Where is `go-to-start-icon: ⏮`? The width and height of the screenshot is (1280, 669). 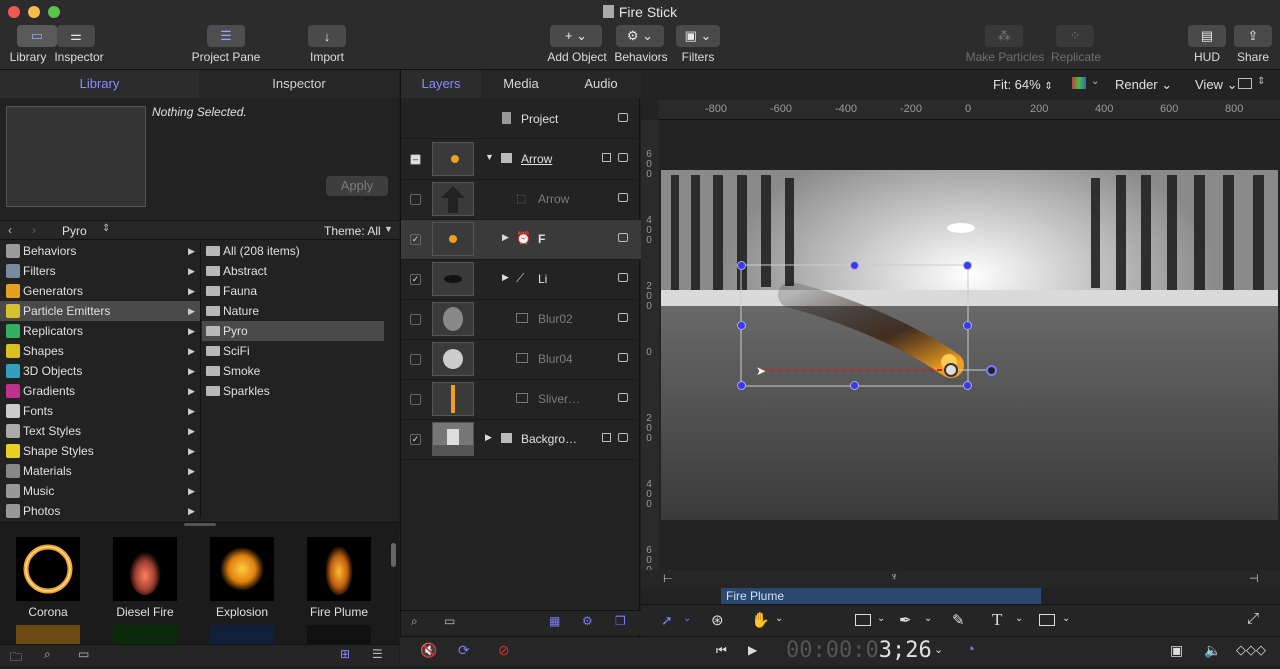
go-to-start-icon: ⏮ is located at coordinates (721, 650).